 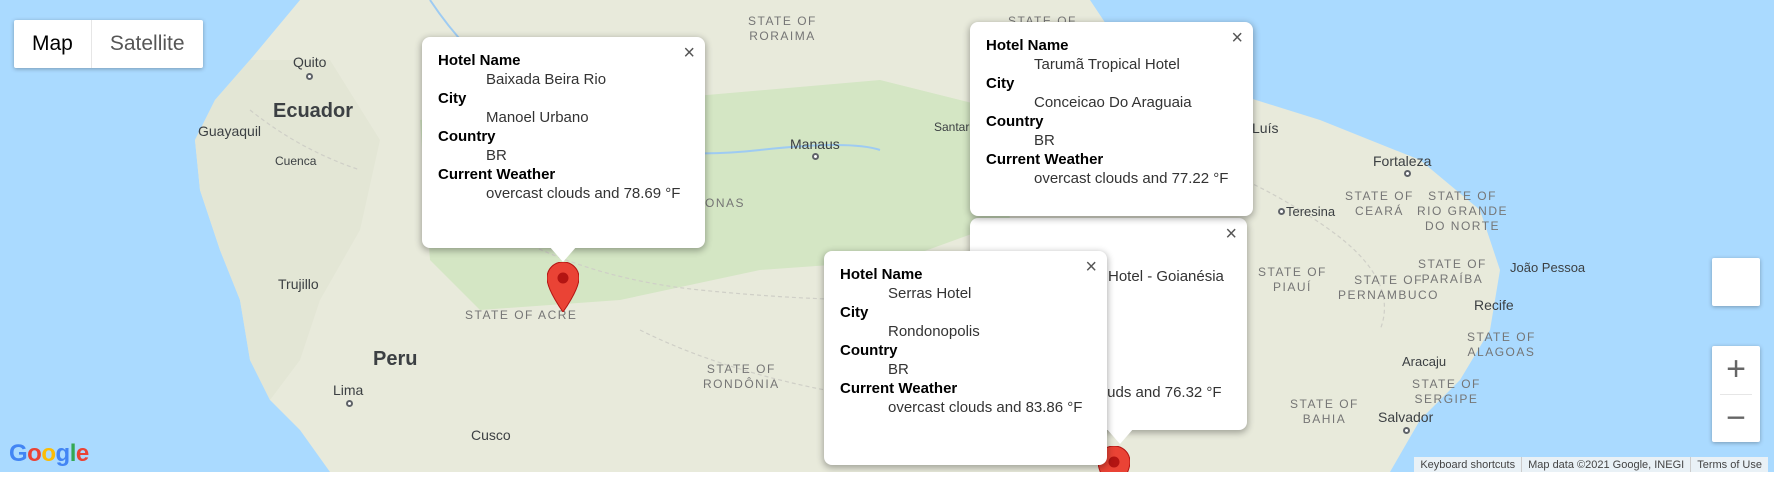 What do you see at coordinates (313, 111) in the screenshot?
I see `country-label-ecuador: Ecuador` at bounding box center [313, 111].